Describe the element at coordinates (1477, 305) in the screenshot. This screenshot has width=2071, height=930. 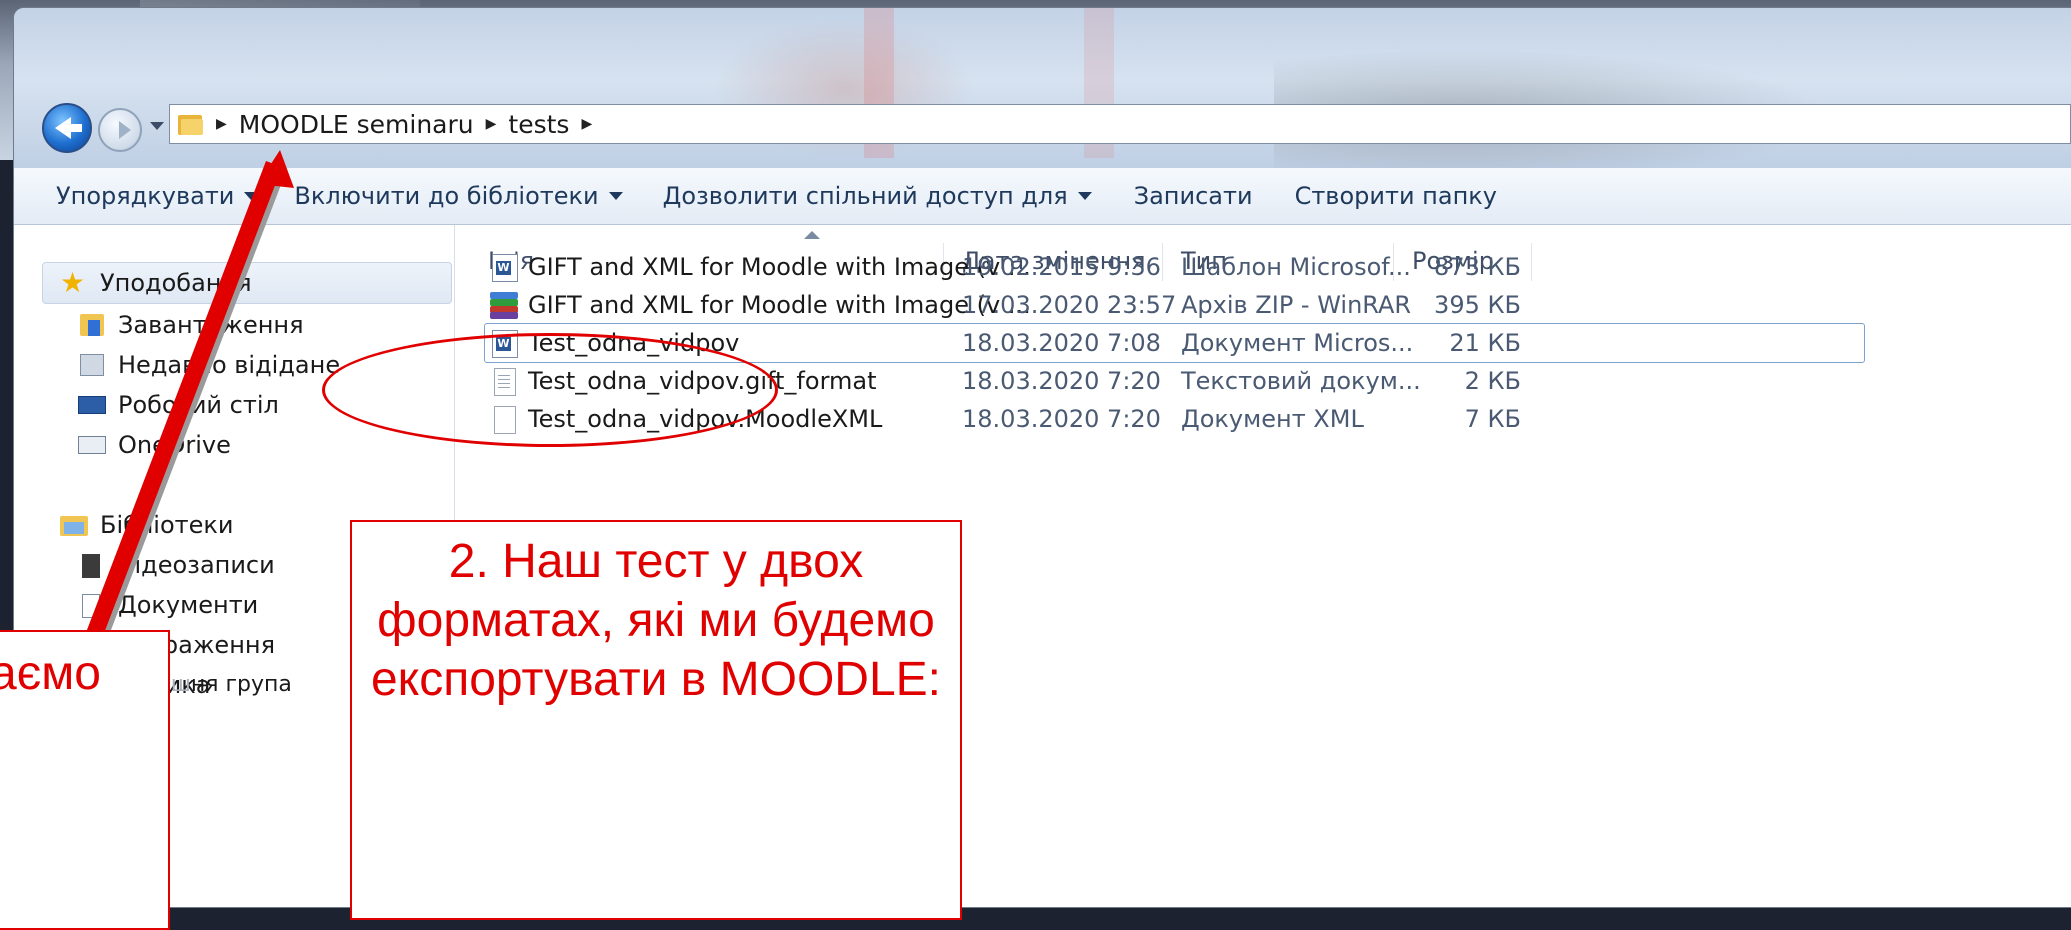
I see `file-size: 395 КБ` at that location.